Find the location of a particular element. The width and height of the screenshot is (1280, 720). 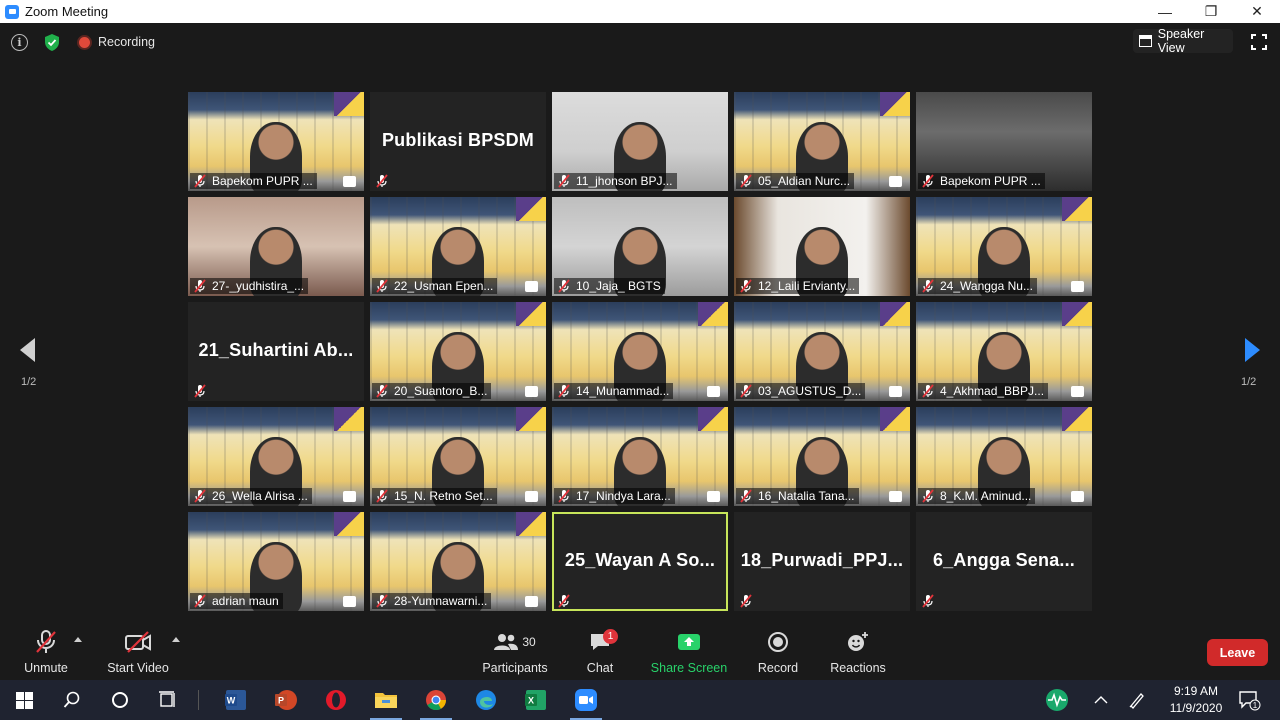

windows-start-icon is located at coordinates (24, 700).